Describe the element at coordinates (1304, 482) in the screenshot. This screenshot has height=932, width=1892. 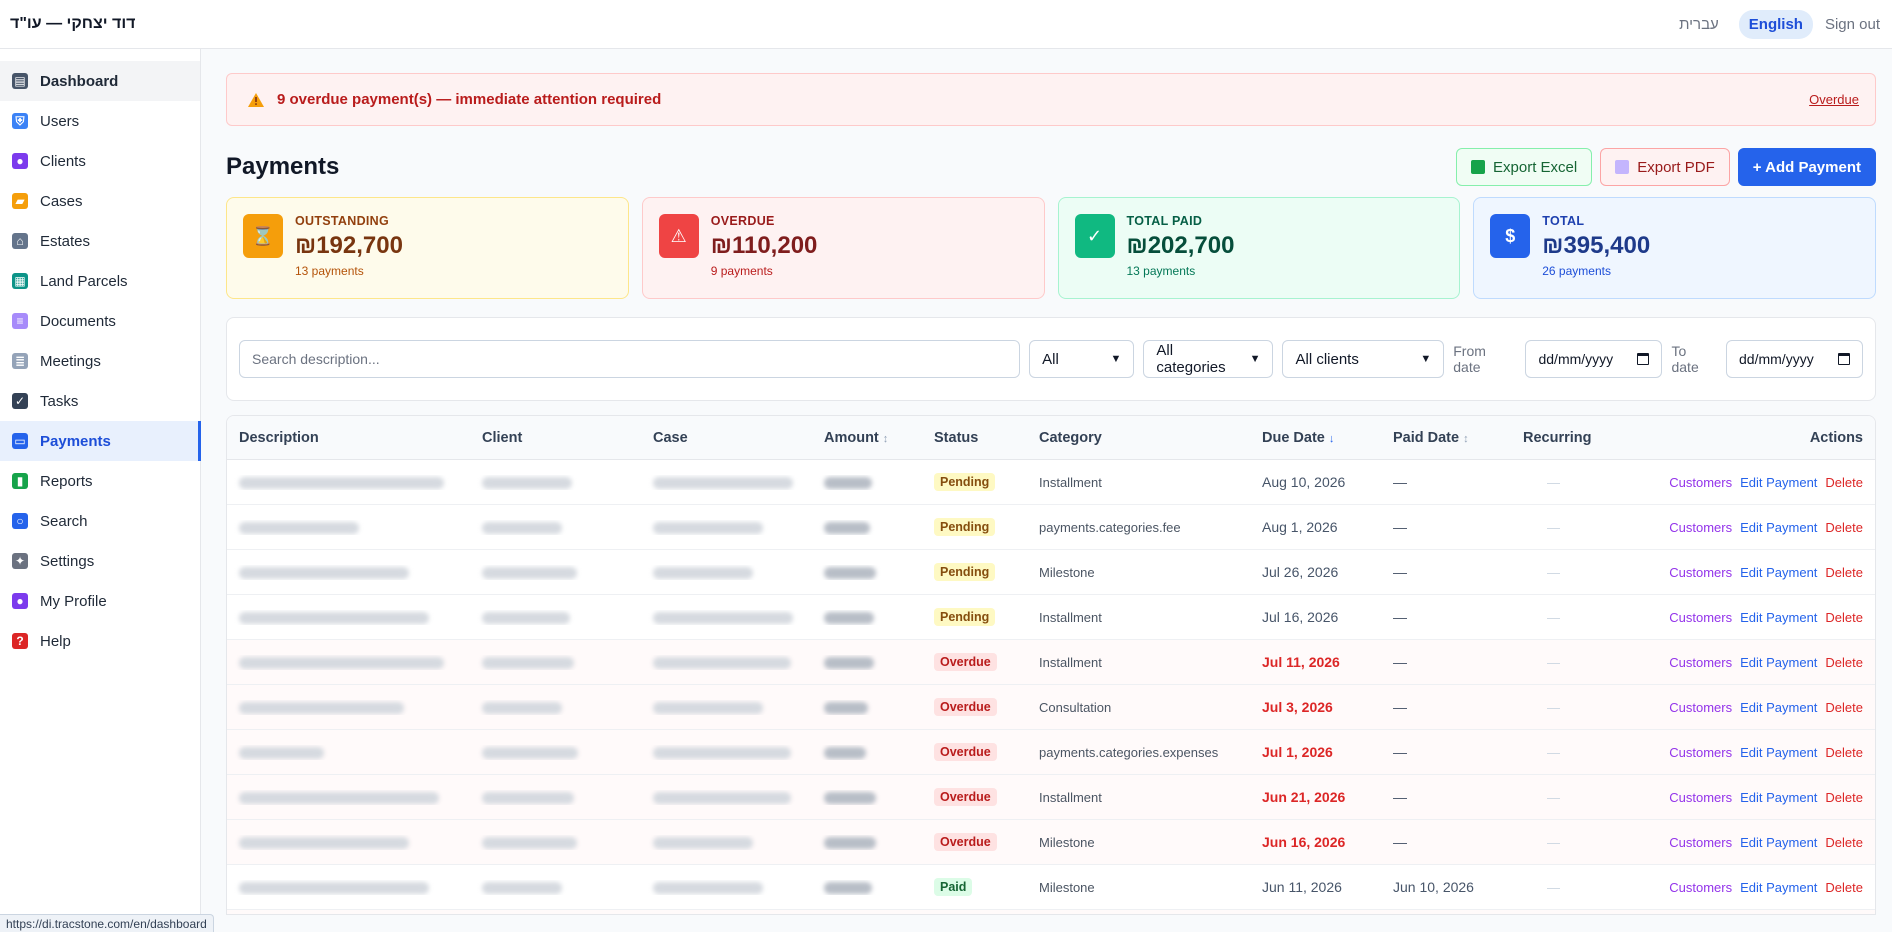
I see `cell-due-date: Aug 10, 2026` at that location.